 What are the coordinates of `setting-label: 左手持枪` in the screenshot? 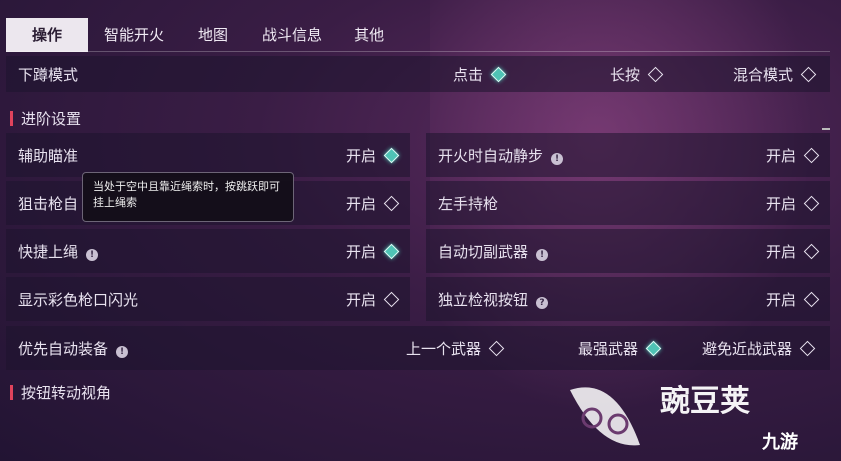 It's located at (468, 203).